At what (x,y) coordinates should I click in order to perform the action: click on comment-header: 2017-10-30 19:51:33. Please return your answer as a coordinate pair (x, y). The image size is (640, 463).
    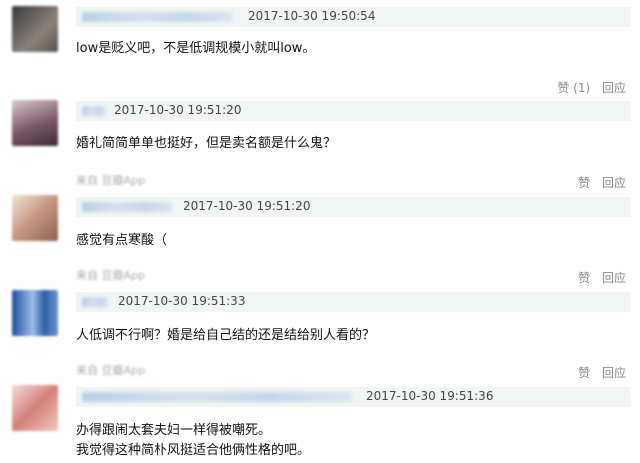
    Looking at the image, I should click on (353, 302).